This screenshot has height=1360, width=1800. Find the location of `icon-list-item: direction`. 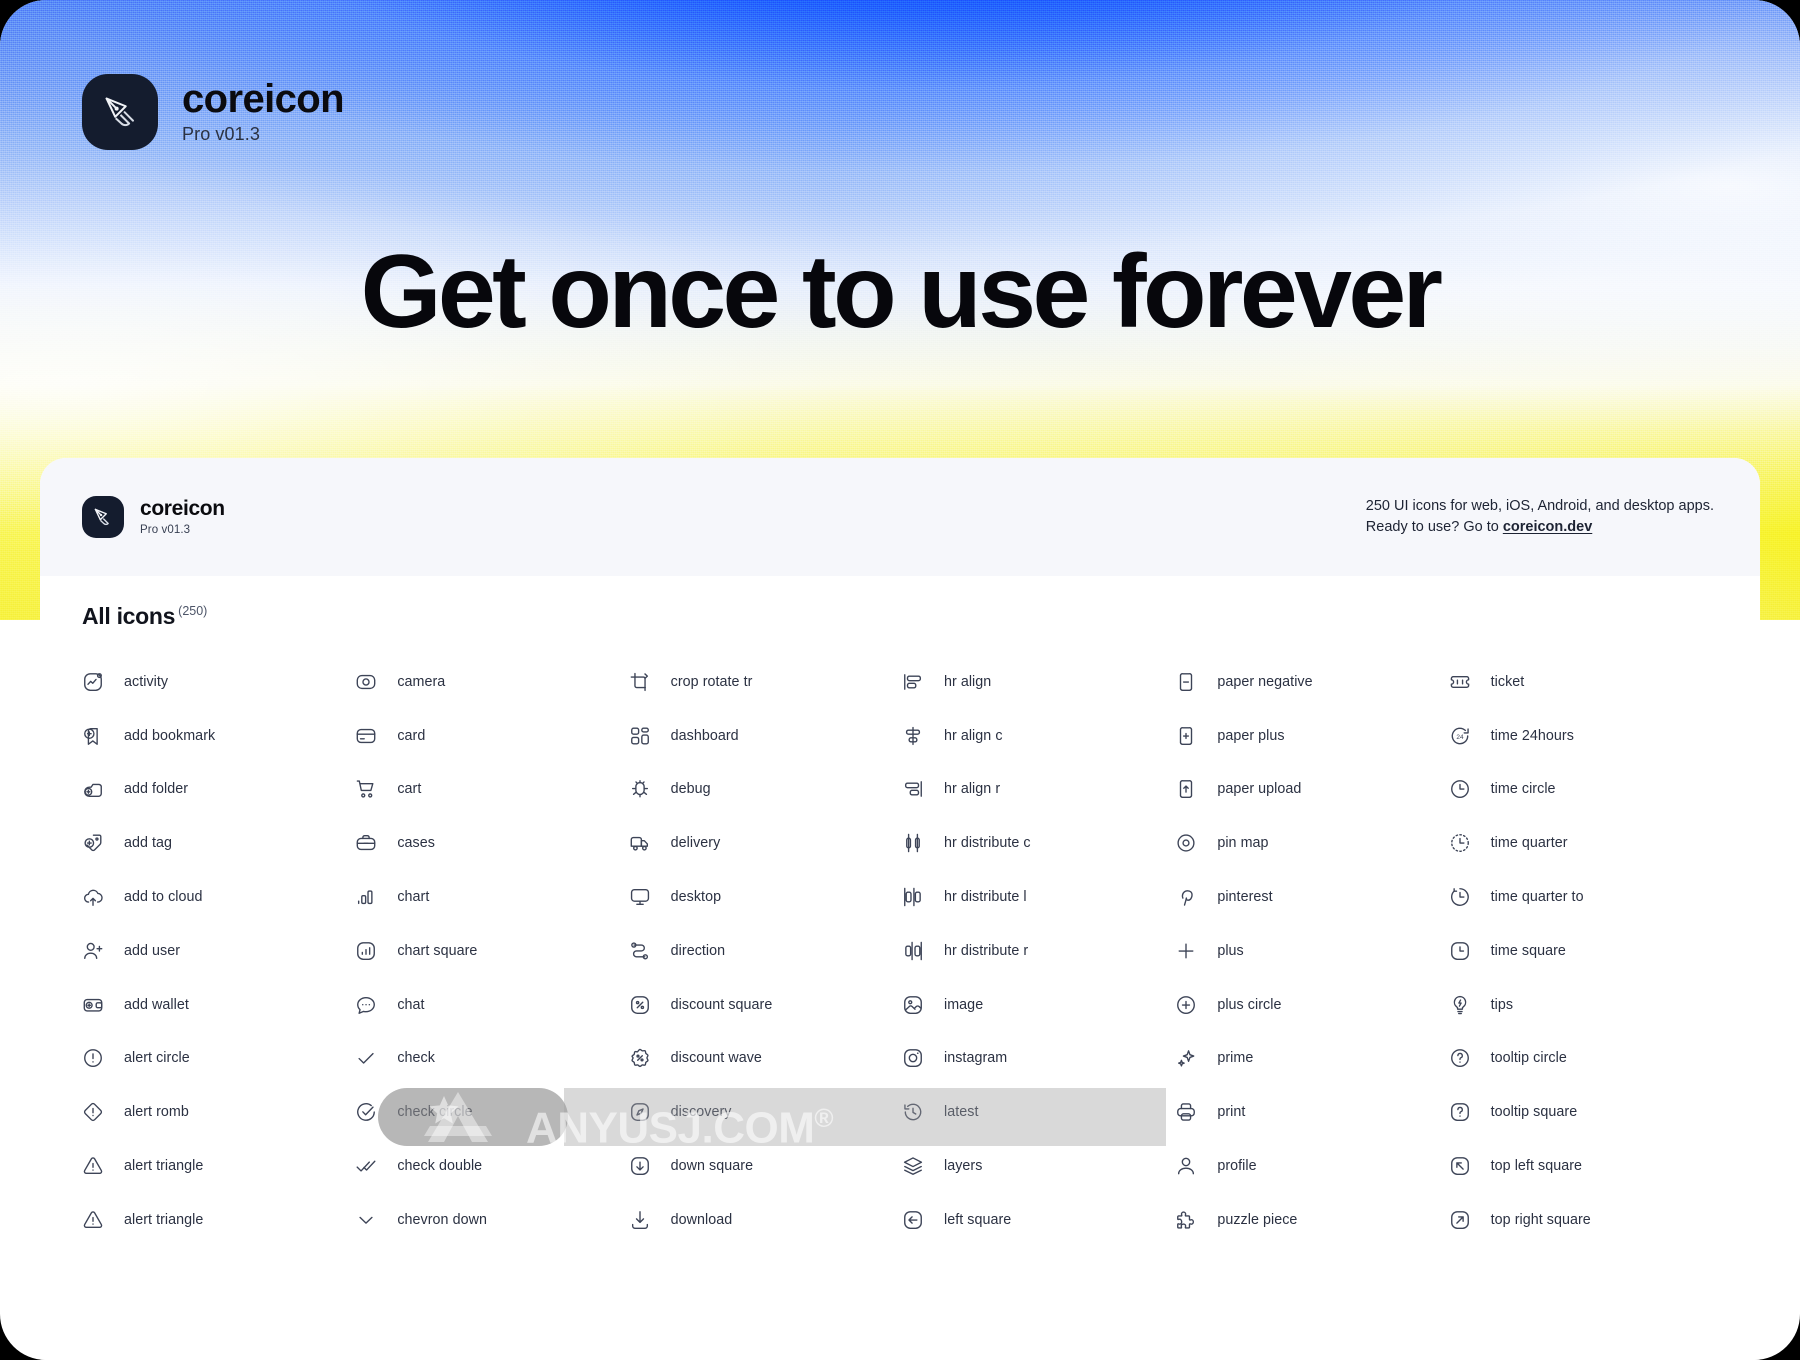

icon-list-item: direction is located at coordinates (765, 951).